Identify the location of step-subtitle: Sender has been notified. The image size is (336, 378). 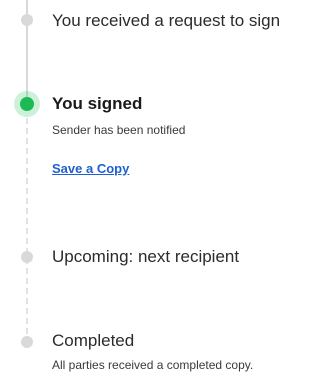
(119, 130).